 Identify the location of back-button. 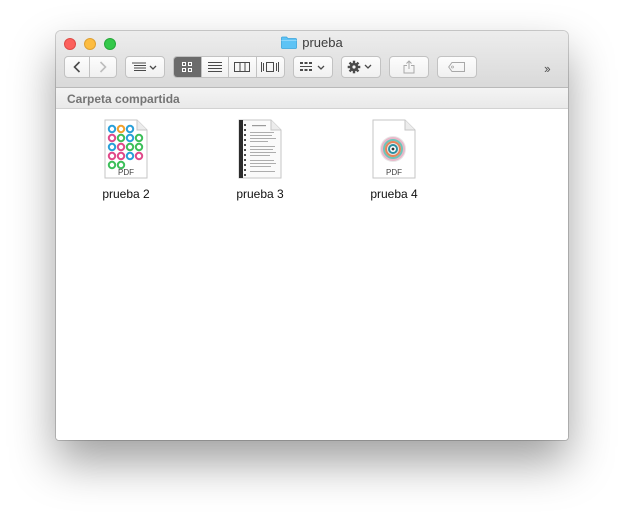
(78, 67).